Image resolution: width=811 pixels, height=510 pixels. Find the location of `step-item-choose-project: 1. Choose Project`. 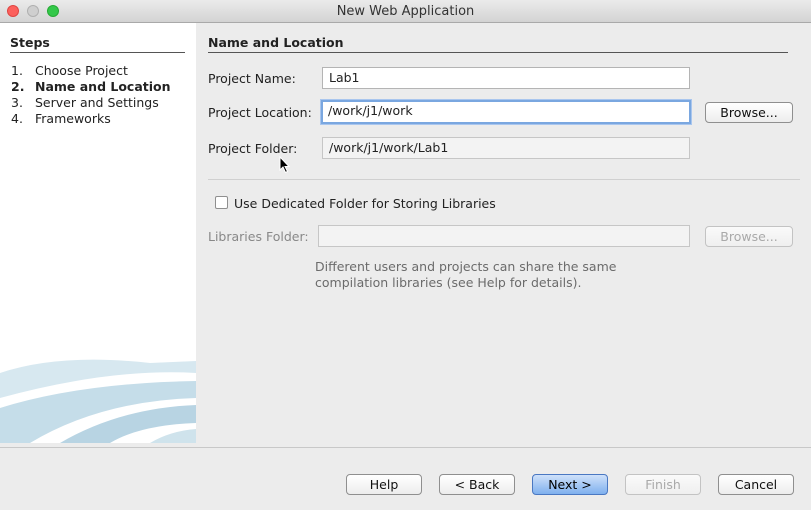

step-item-choose-project: 1. Choose Project is located at coordinates (69, 70).